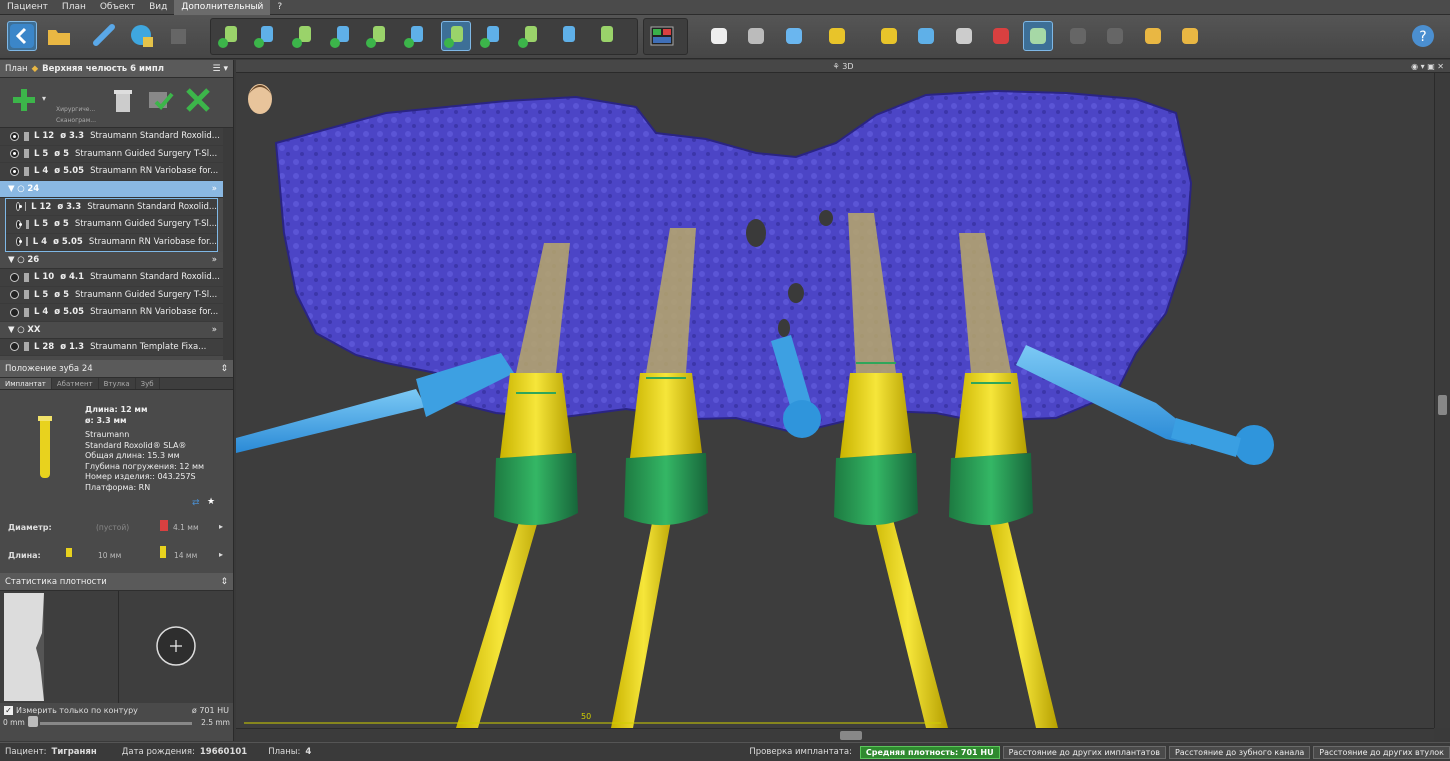  Describe the element at coordinates (756, 36) in the screenshot. I see `scanner-button` at that location.